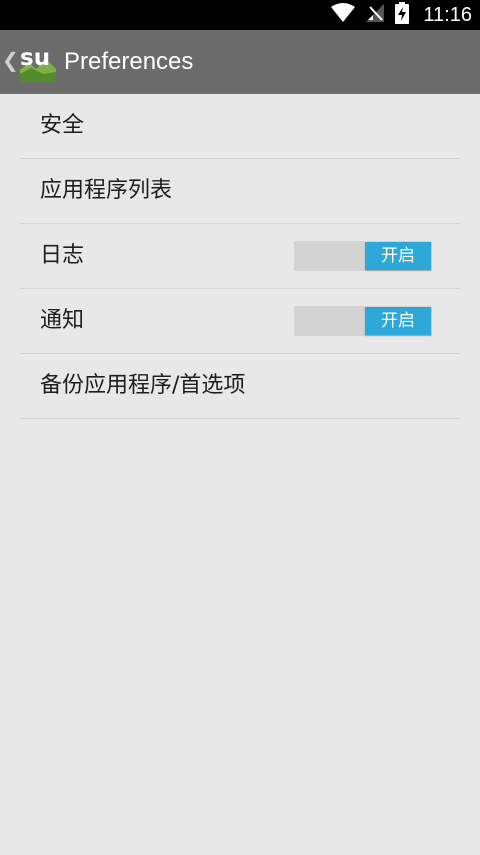 The height and width of the screenshot is (855, 480). I want to click on pref-backup-label: 备份应用程序/首选项, so click(143, 385).